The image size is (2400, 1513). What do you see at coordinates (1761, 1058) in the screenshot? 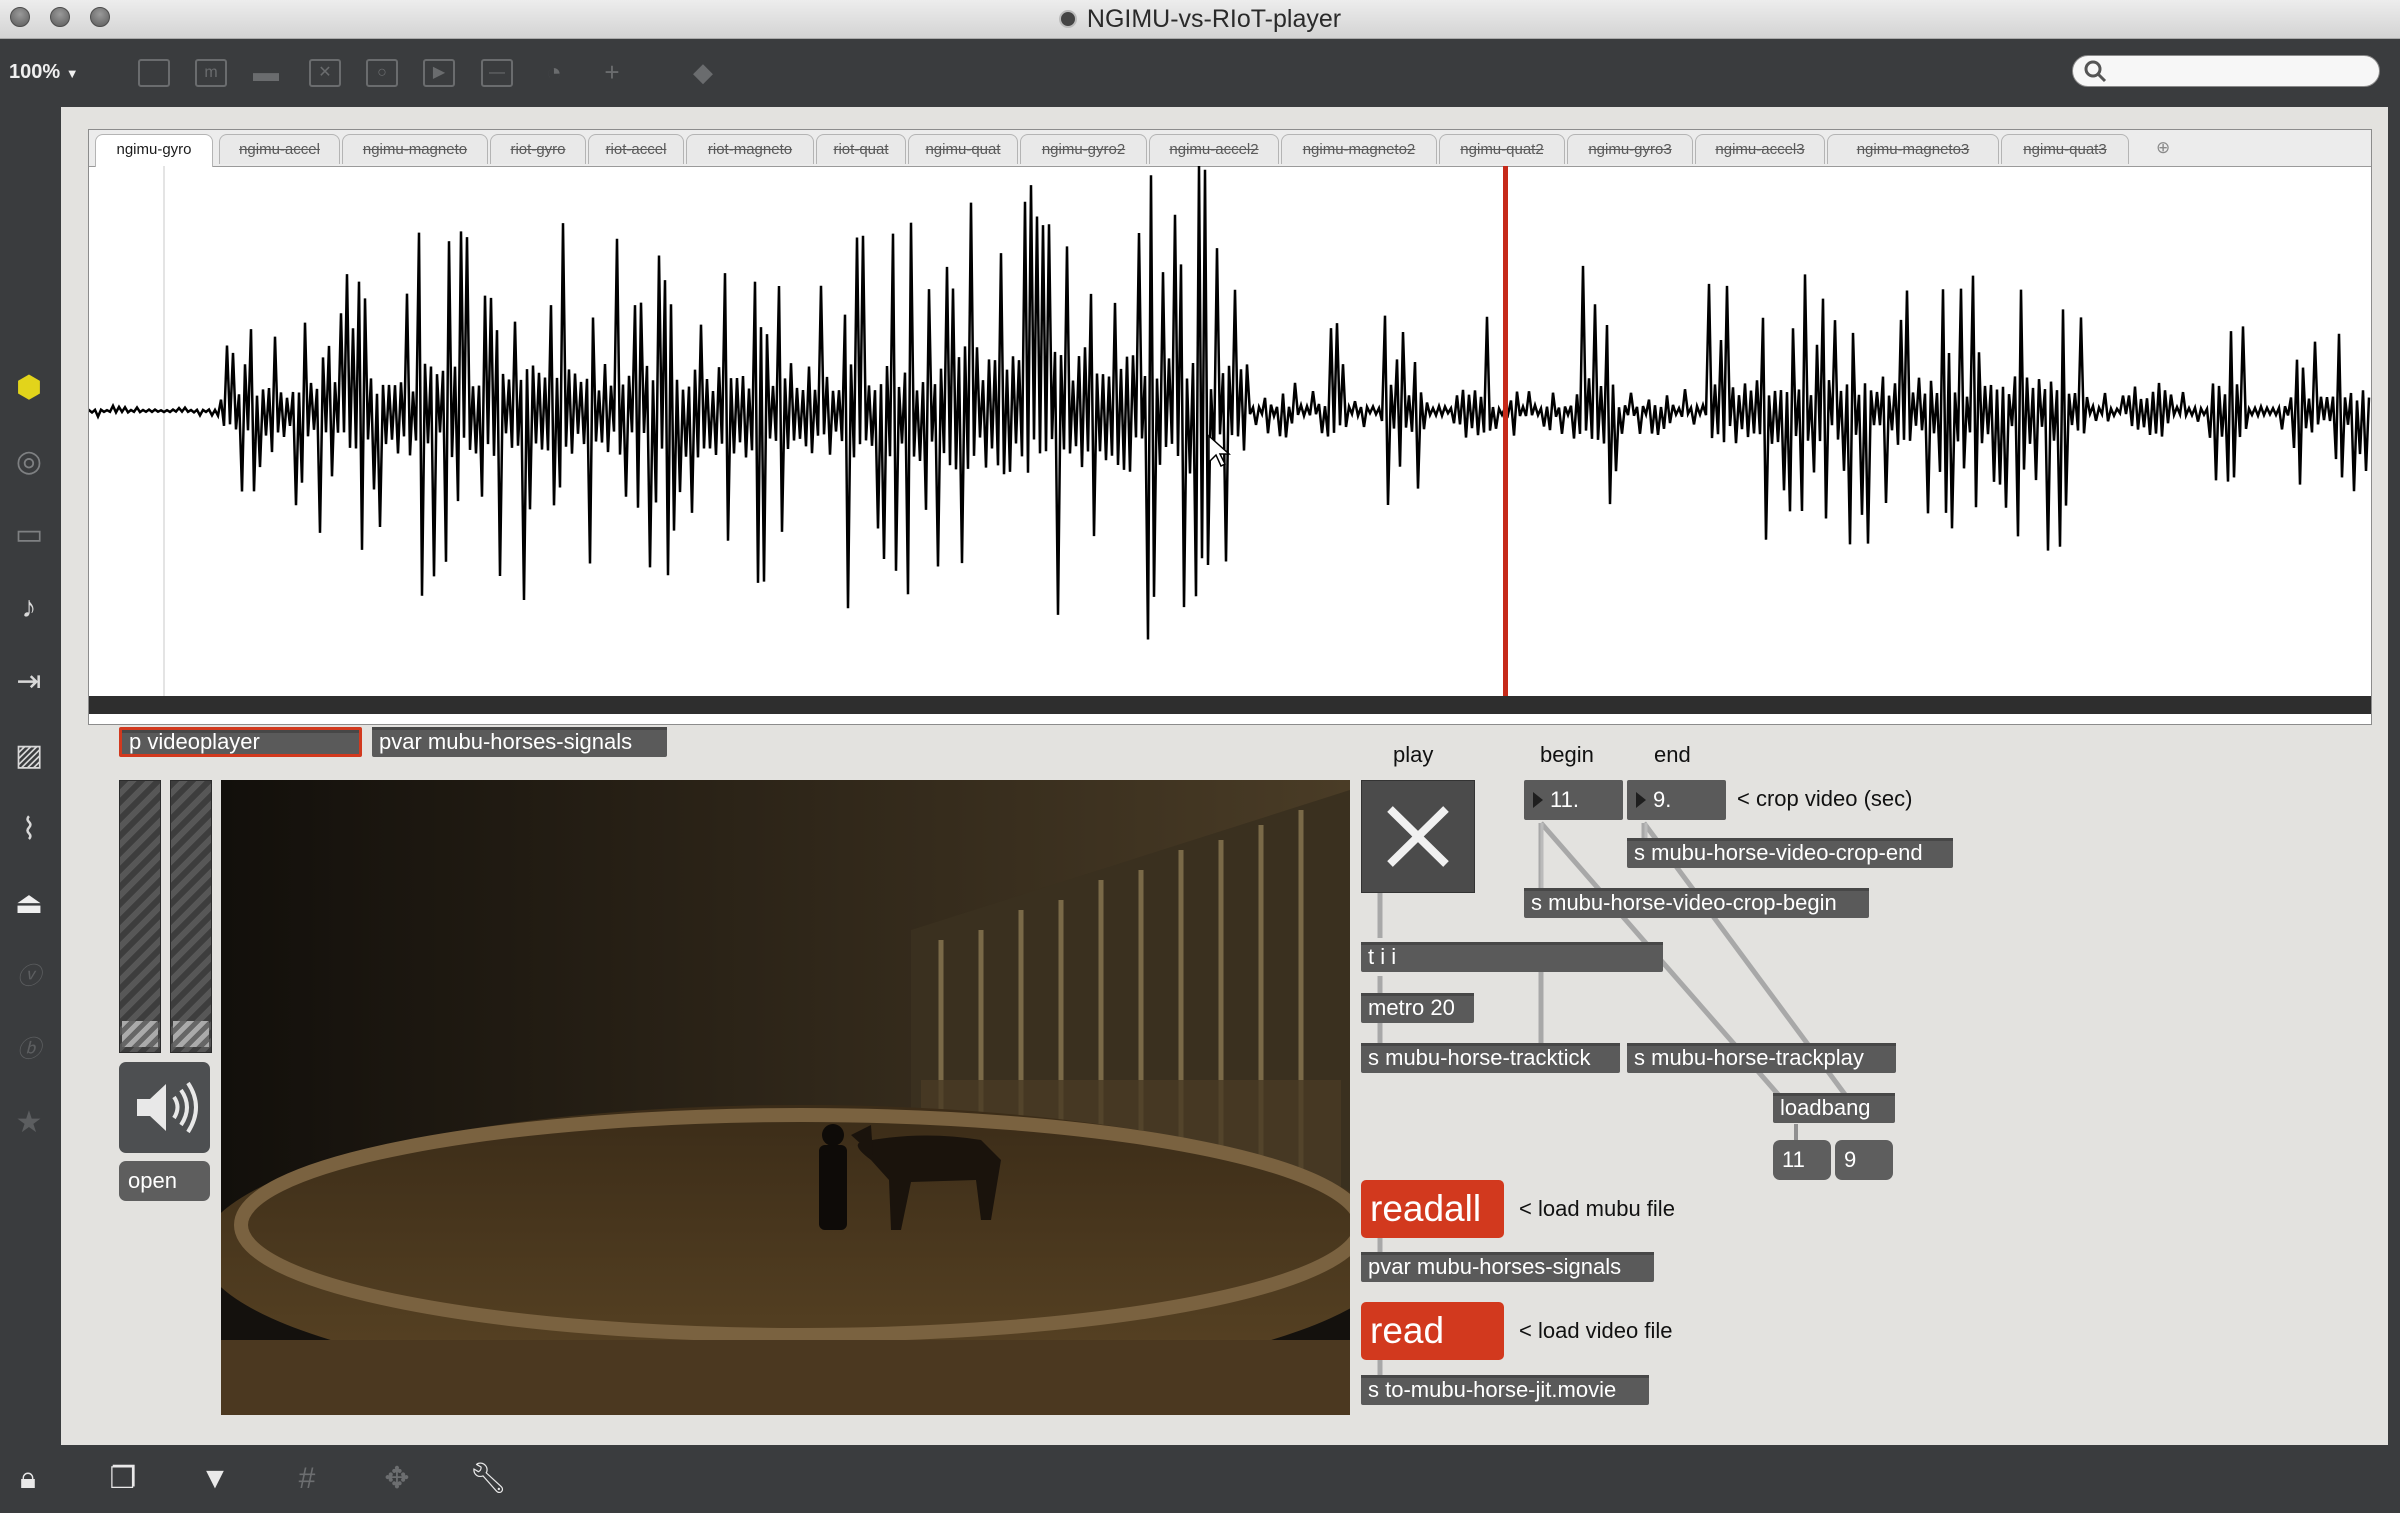
I see `send-trackplay: s mubu-horse-trackplay` at bounding box center [1761, 1058].